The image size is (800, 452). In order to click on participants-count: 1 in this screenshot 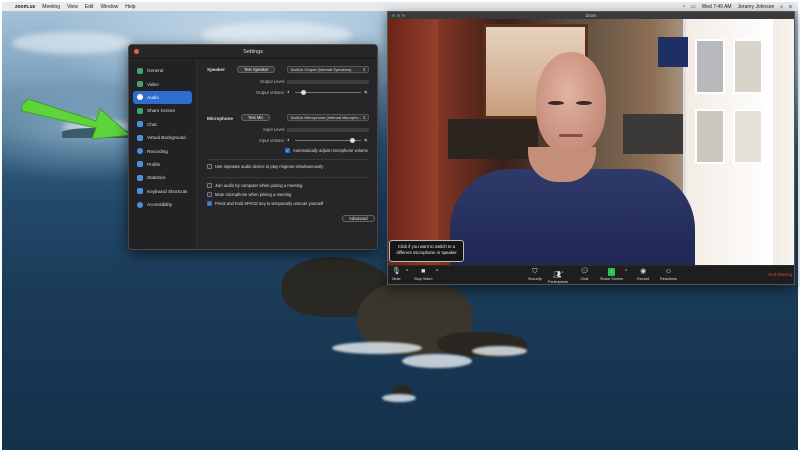, I will do `click(562, 272)`.